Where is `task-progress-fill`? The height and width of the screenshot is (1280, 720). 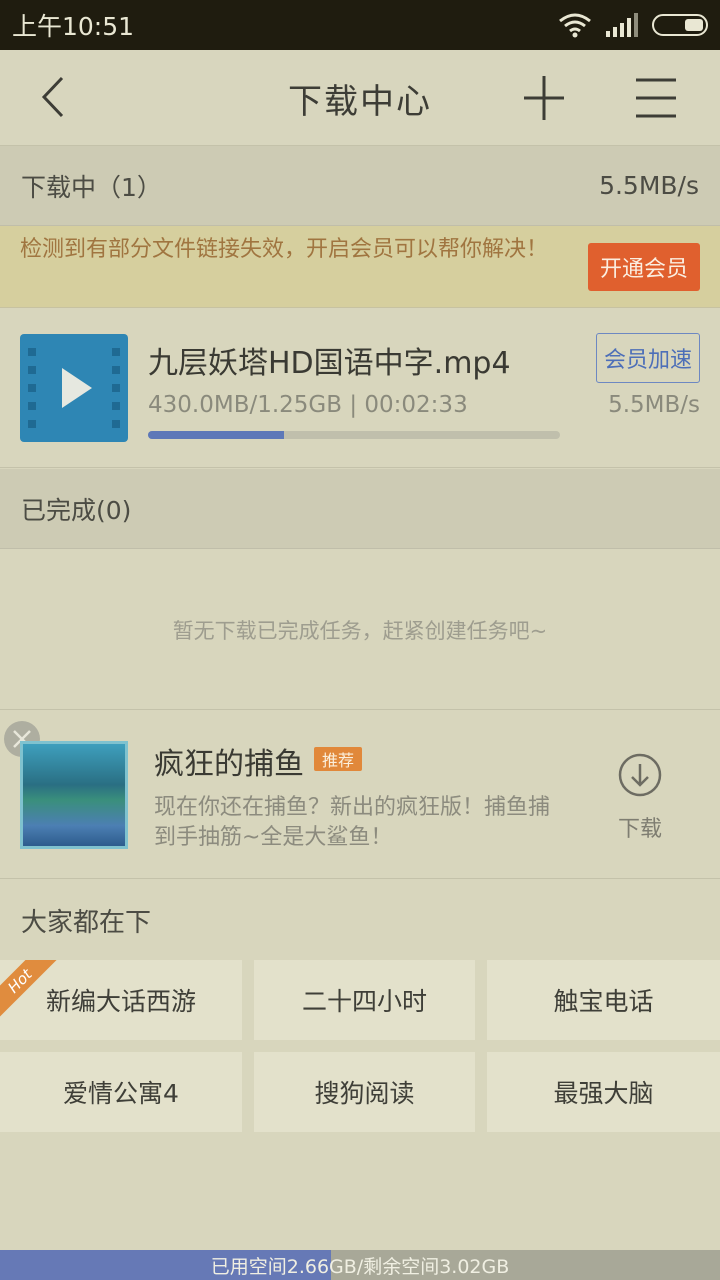 task-progress-fill is located at coordinates (216, 435).